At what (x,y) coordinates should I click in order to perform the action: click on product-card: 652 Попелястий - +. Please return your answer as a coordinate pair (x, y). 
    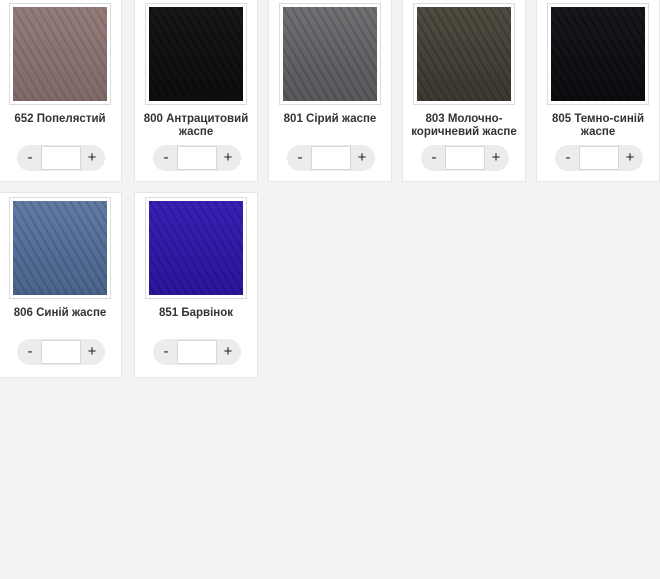
    Looking at the image, I should click on (61, 91).